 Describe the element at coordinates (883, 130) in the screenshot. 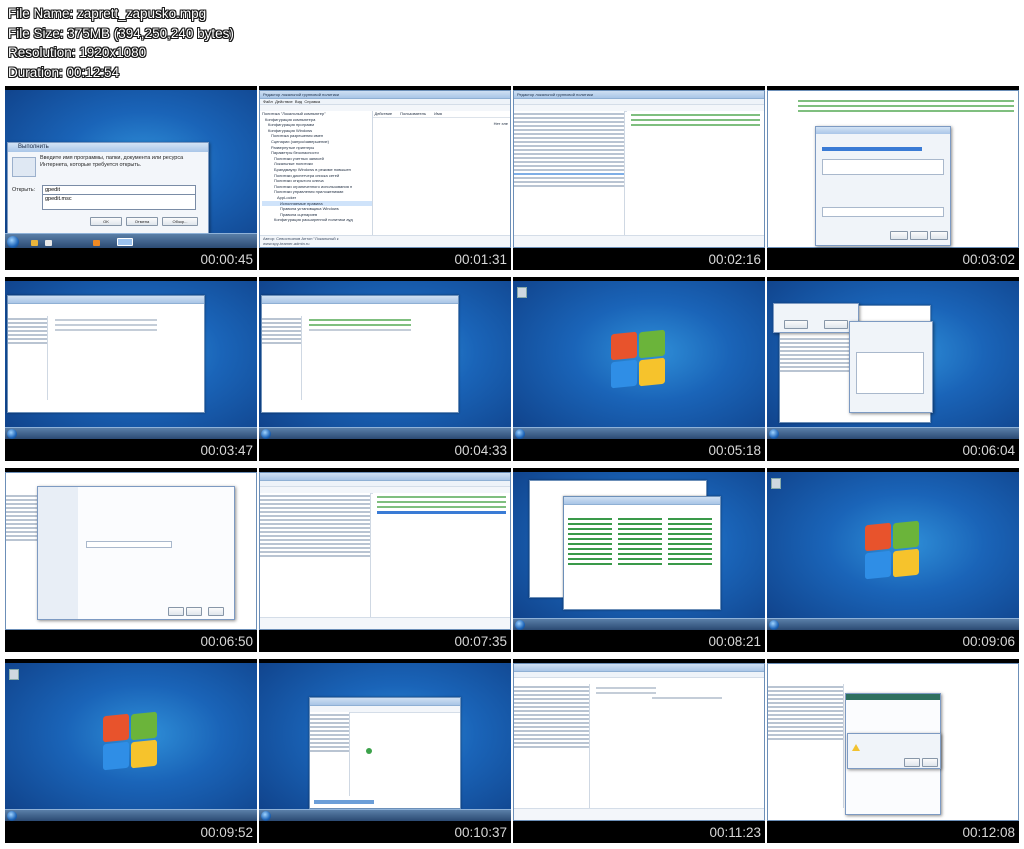

I see `dialog-title` at that location.